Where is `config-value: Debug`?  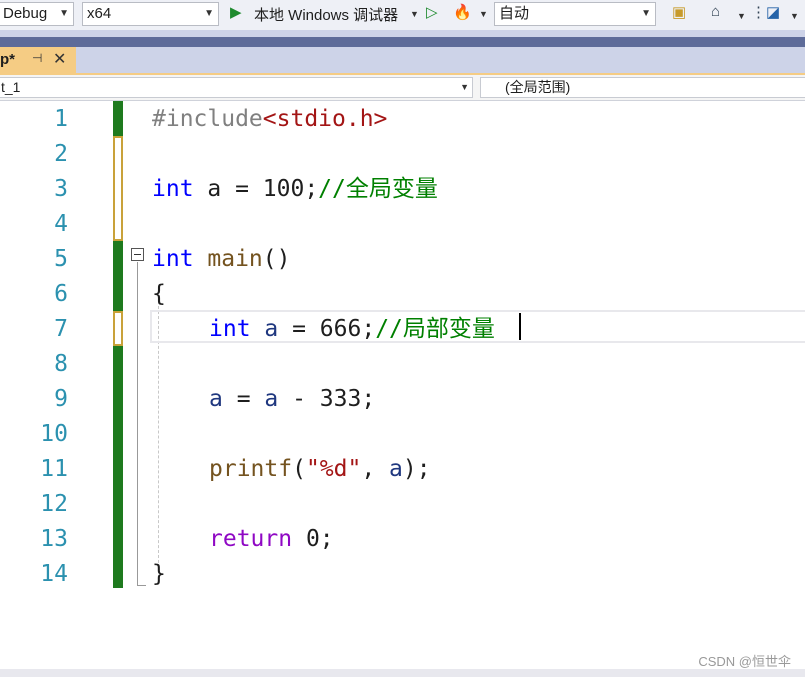 config-value: Debug is located at coordinates (25, 13).